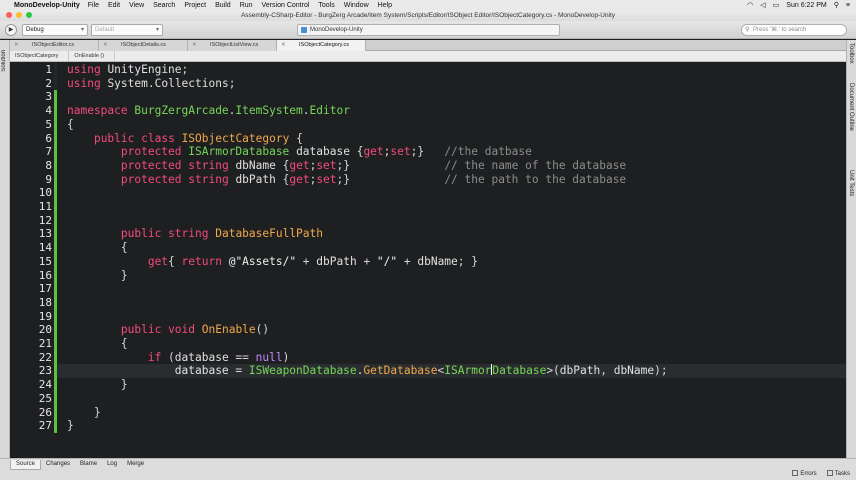 The image size is (856, 480). What do you see at coordinates (808, 474) in the screenshot?
I see `errors-label: Errors` at bounding box center [808, 474].